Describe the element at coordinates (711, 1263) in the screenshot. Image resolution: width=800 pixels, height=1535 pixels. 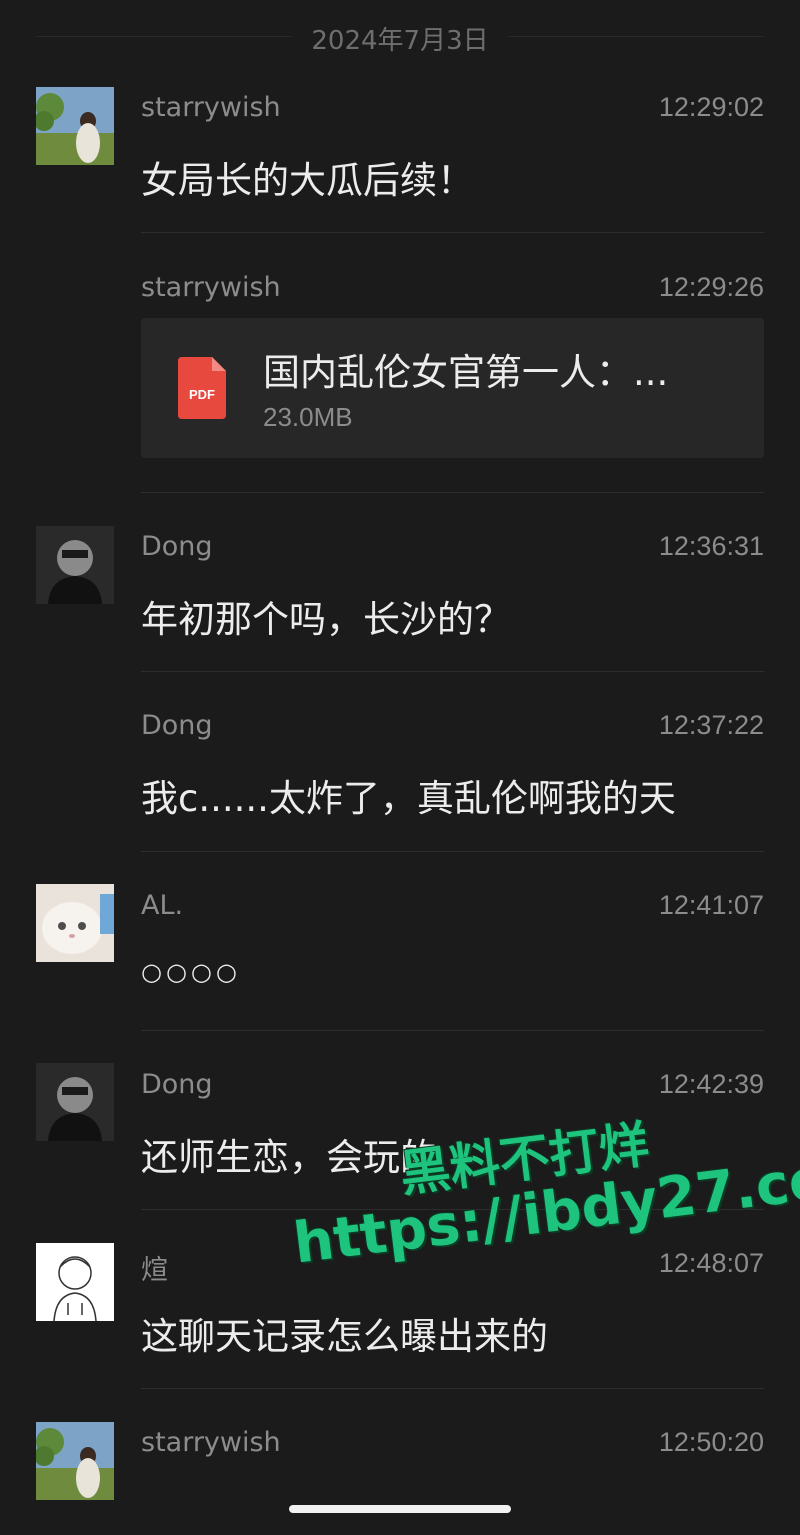
I see `timestamp: 12:48:07` at that location.